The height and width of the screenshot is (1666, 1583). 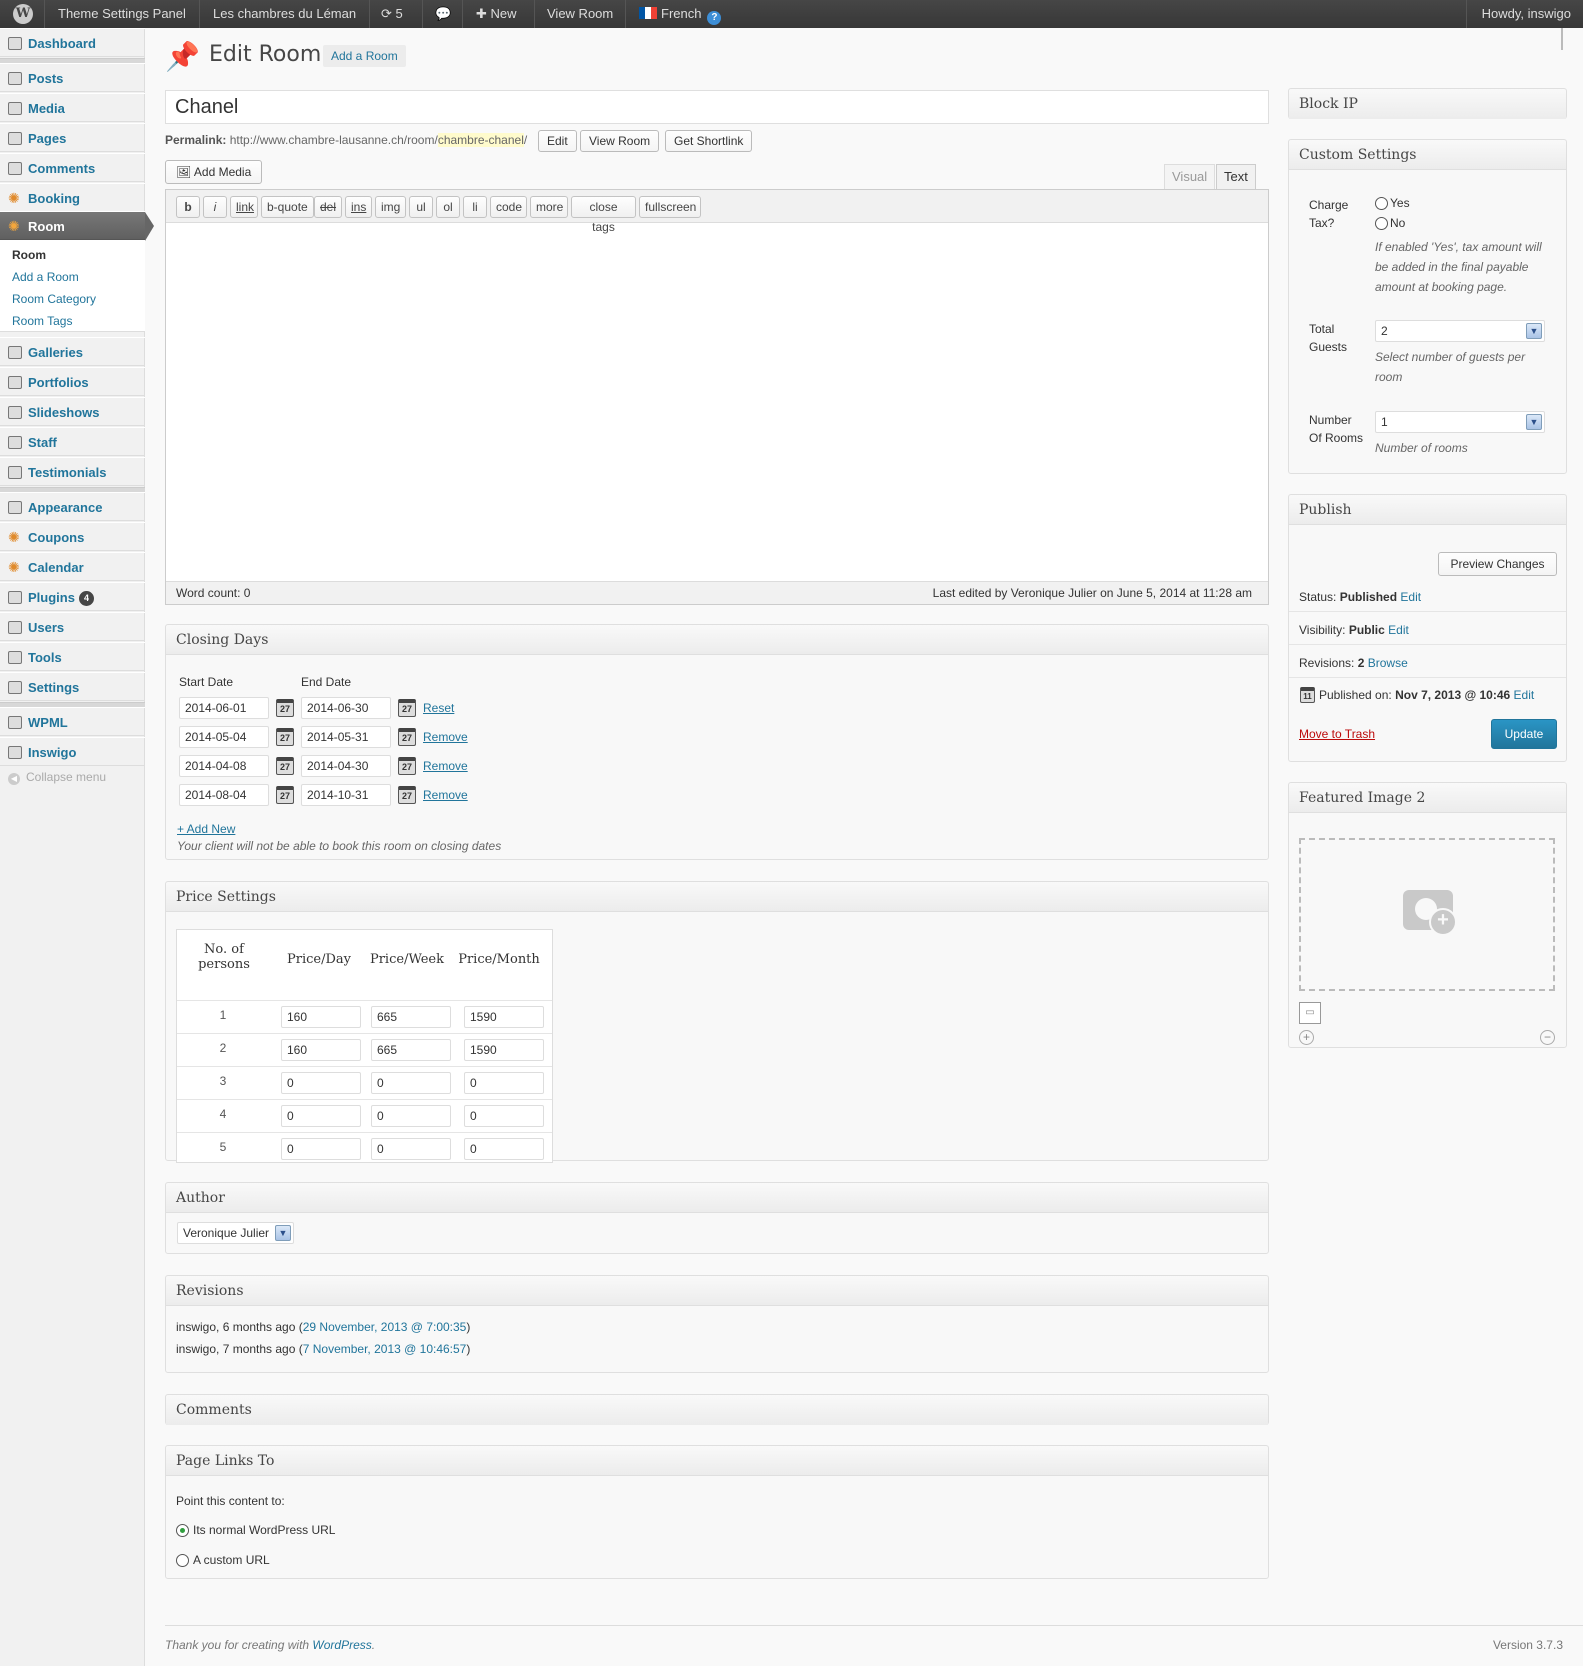 I want to click on collapse-menu: ◀ Collapse menu, so click(x=57, y=777).